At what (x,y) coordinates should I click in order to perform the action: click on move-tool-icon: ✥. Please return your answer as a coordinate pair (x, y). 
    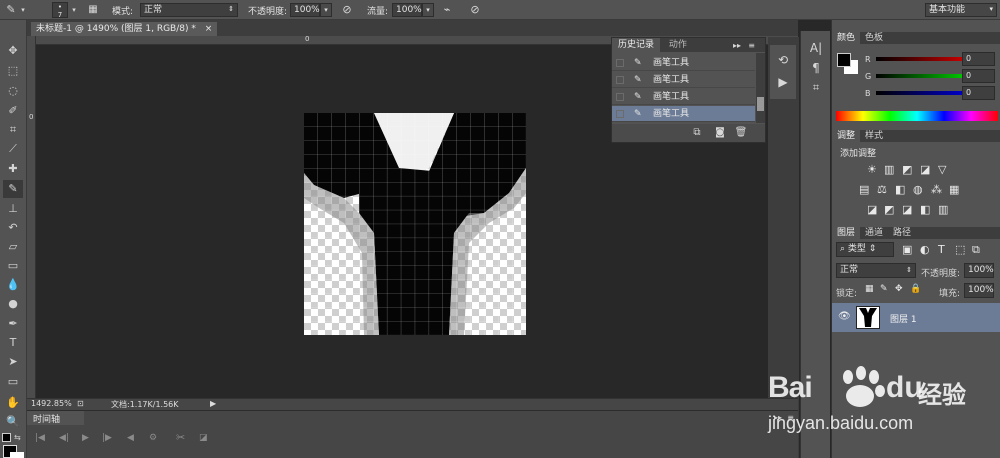
    Looking at the image, I should click on (13, 51).